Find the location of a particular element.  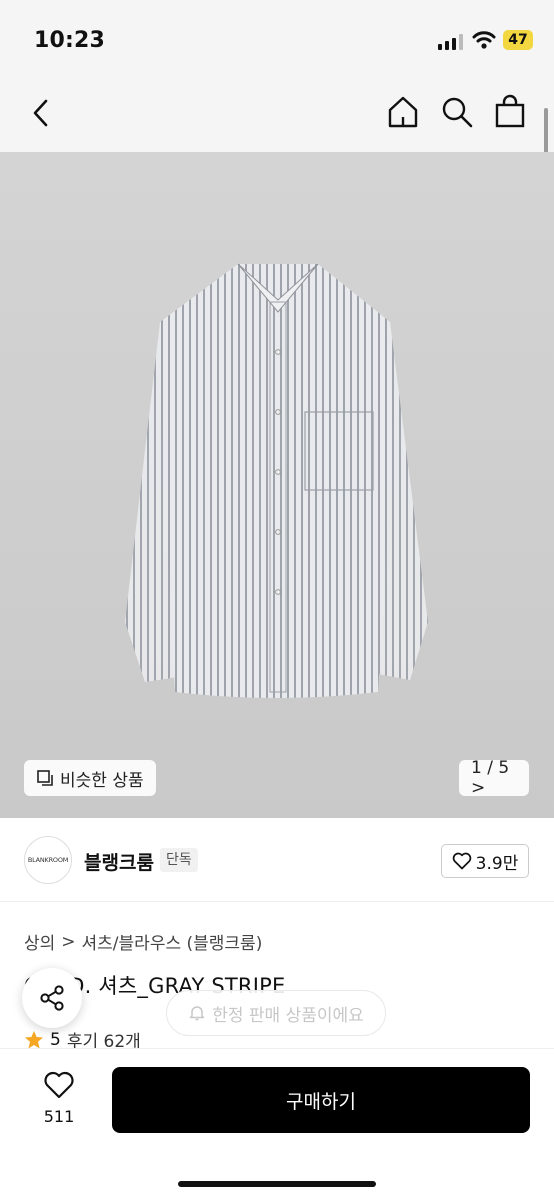

breadcrumb-category: 상의 is located at coordinates (39, 941).